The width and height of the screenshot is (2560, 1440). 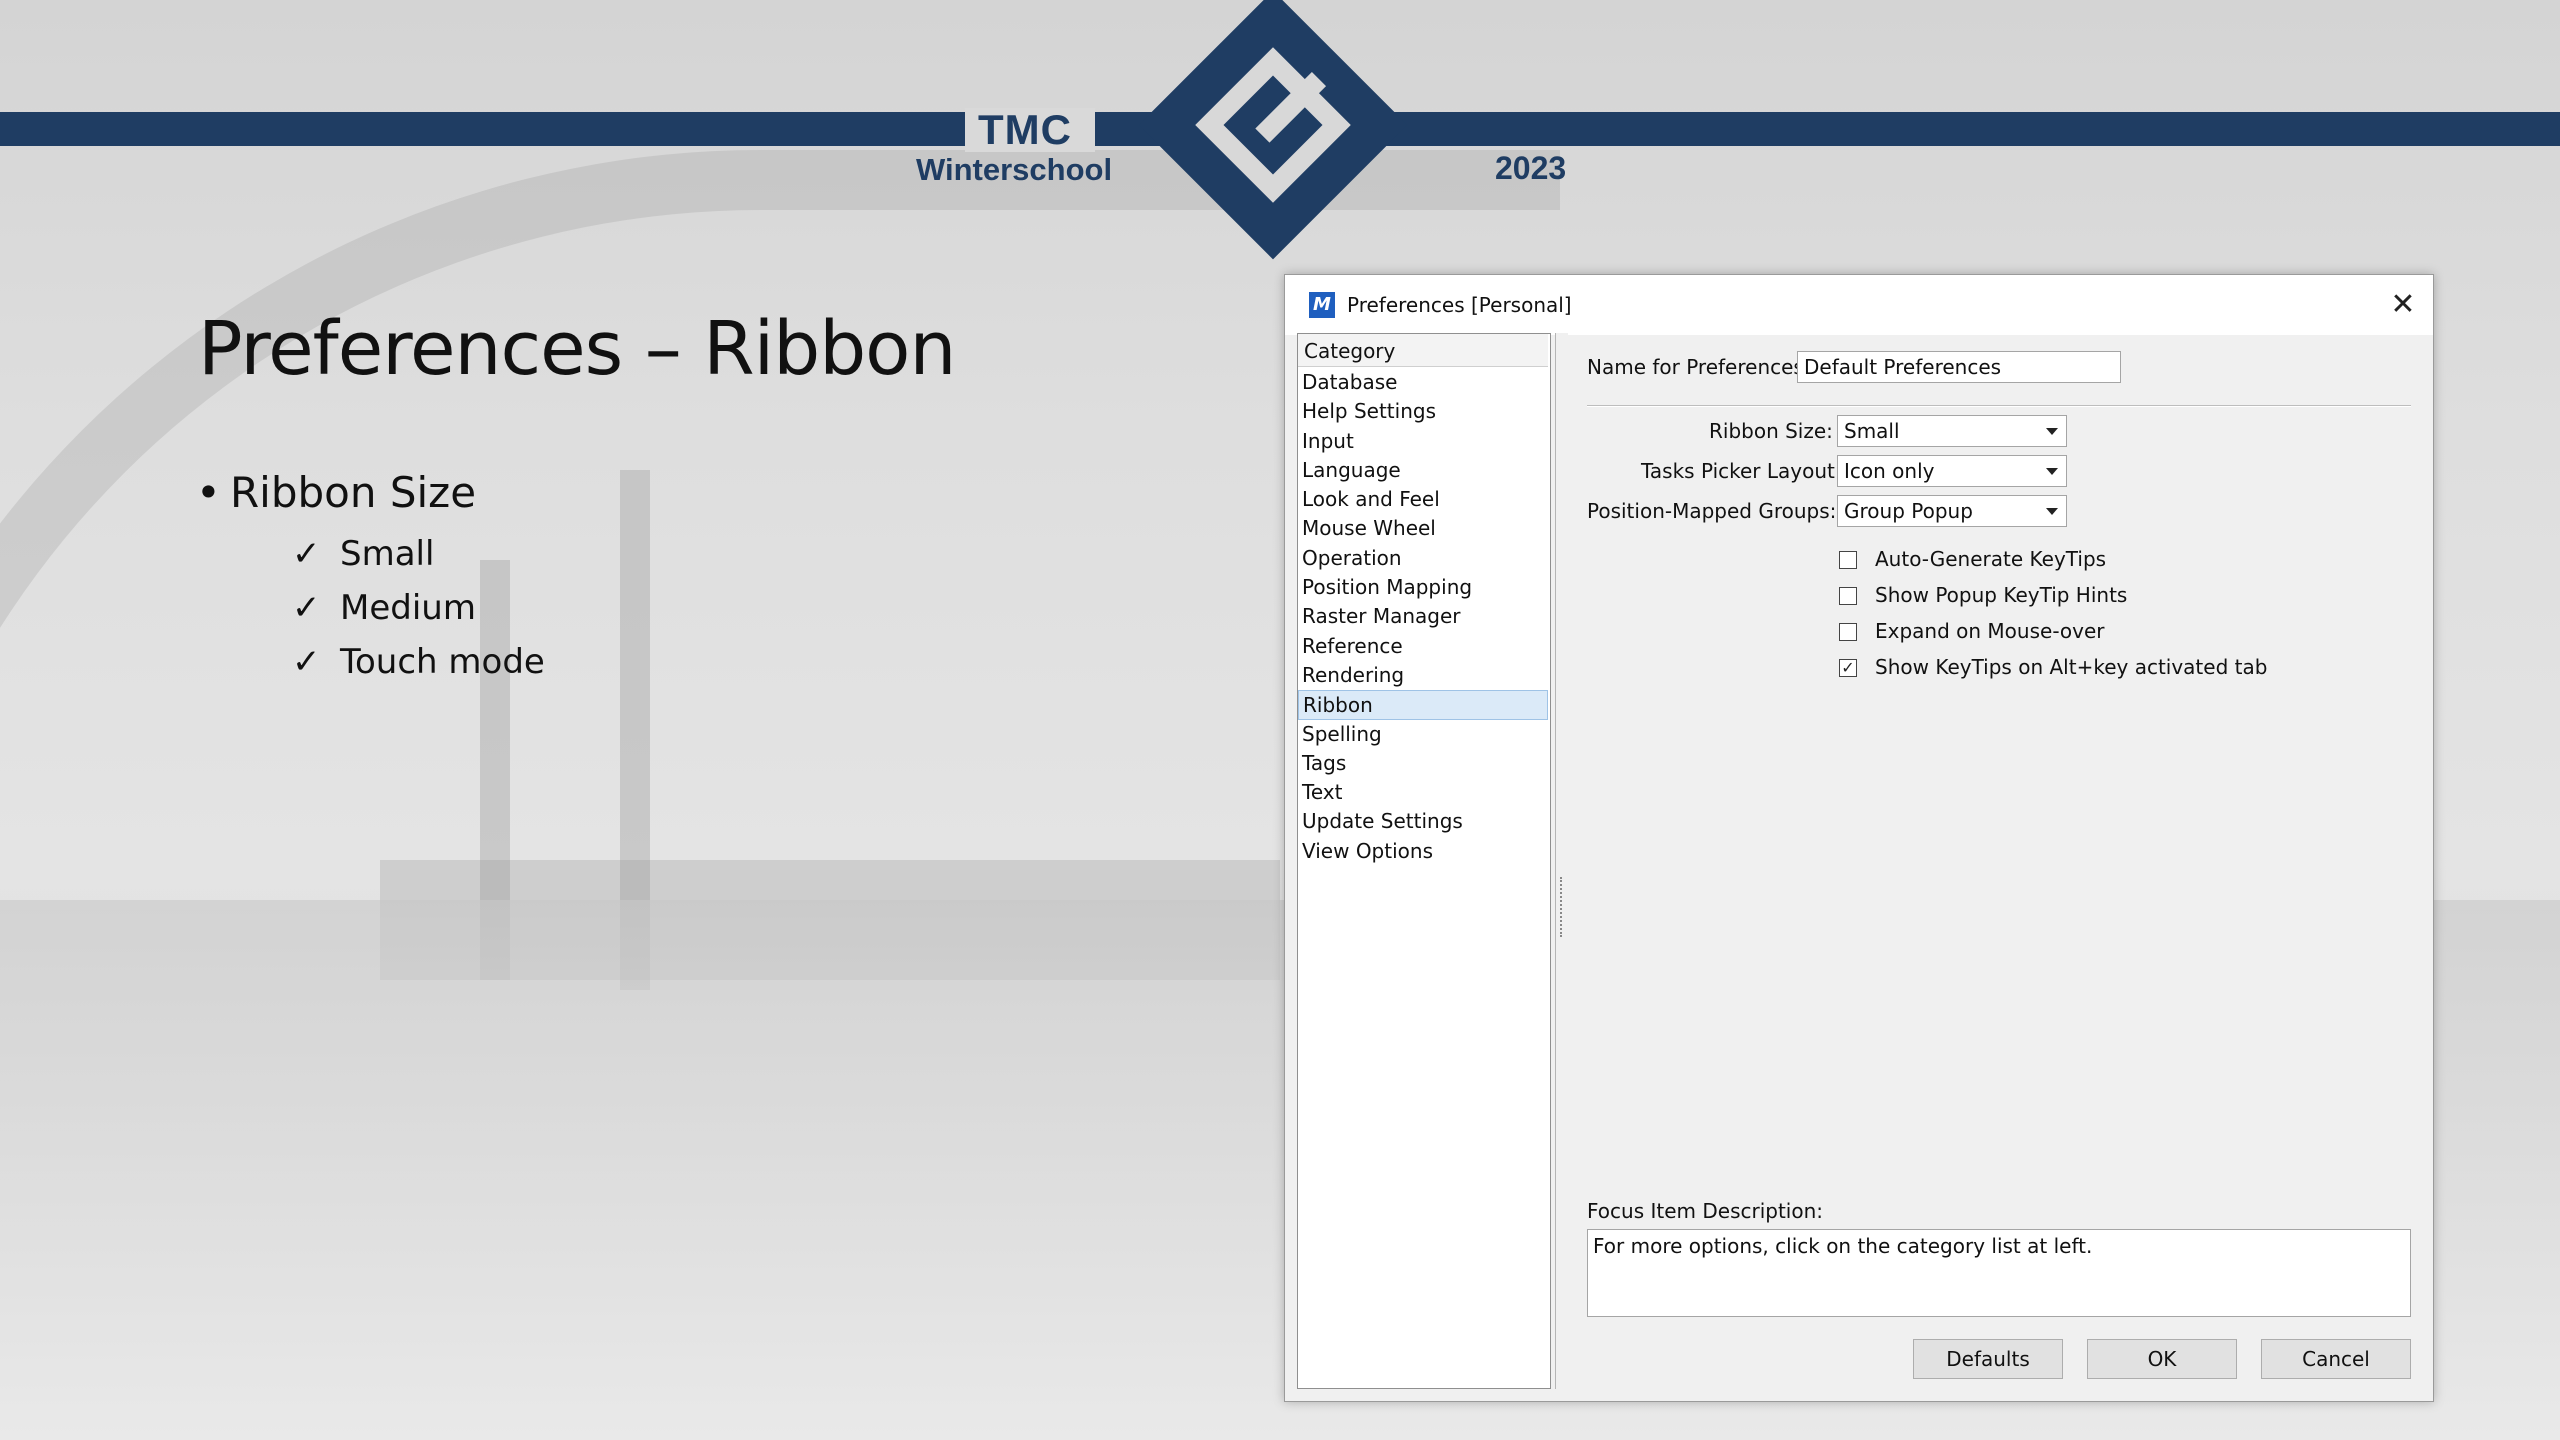 What do you see at coordinates (442, 662) in the screenshot?
I see `sub-item-label: Touch mode` at bounding box center [442, 662].